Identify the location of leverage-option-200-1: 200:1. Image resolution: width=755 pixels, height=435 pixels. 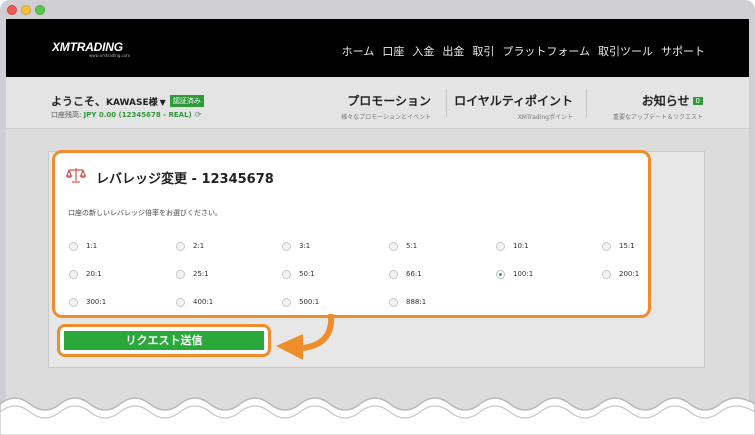
(620, 274).